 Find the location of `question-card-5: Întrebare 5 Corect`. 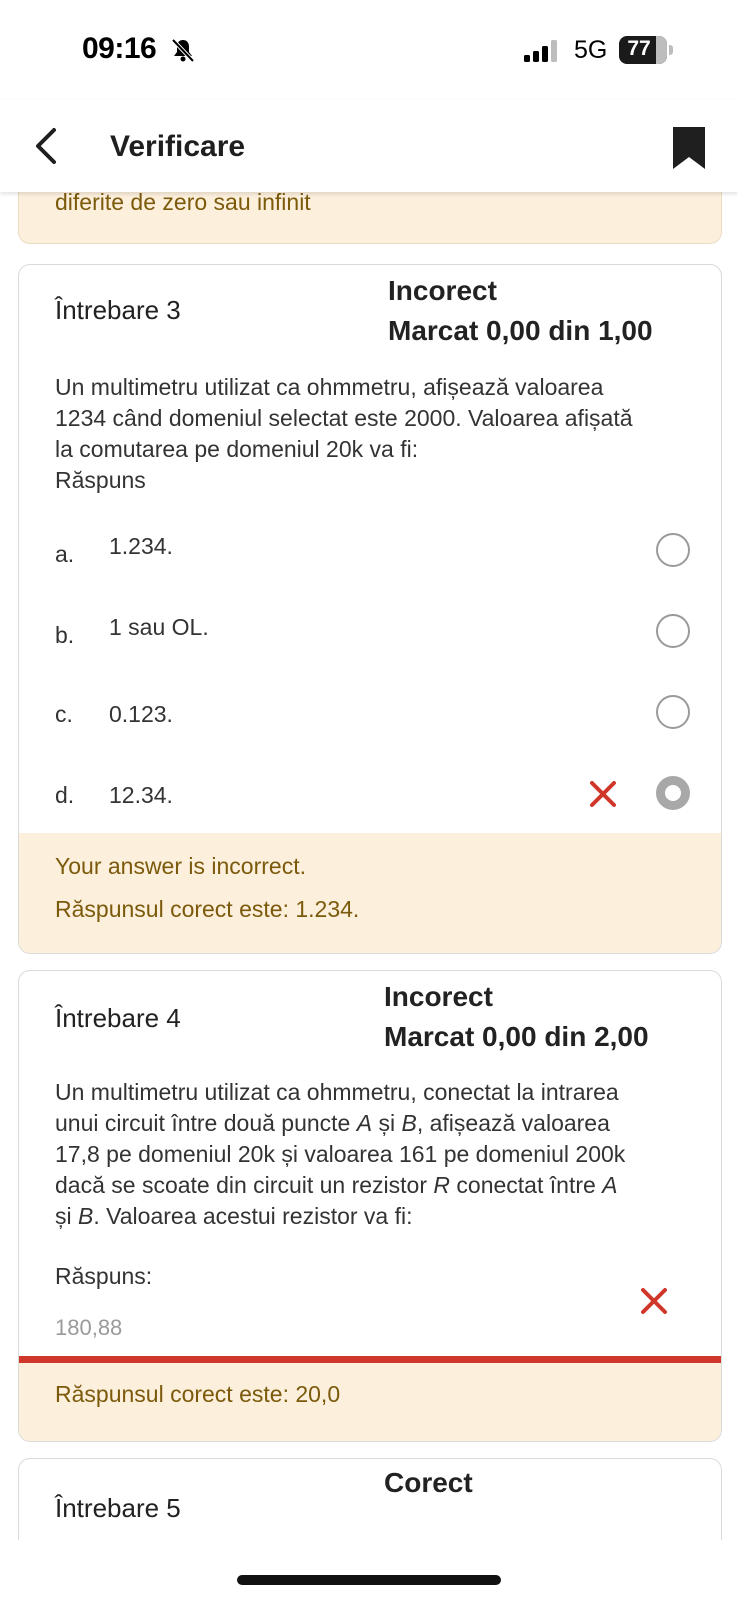

question-card-5: Întrebare 5 Corect is located at coordinates (370, 1499).